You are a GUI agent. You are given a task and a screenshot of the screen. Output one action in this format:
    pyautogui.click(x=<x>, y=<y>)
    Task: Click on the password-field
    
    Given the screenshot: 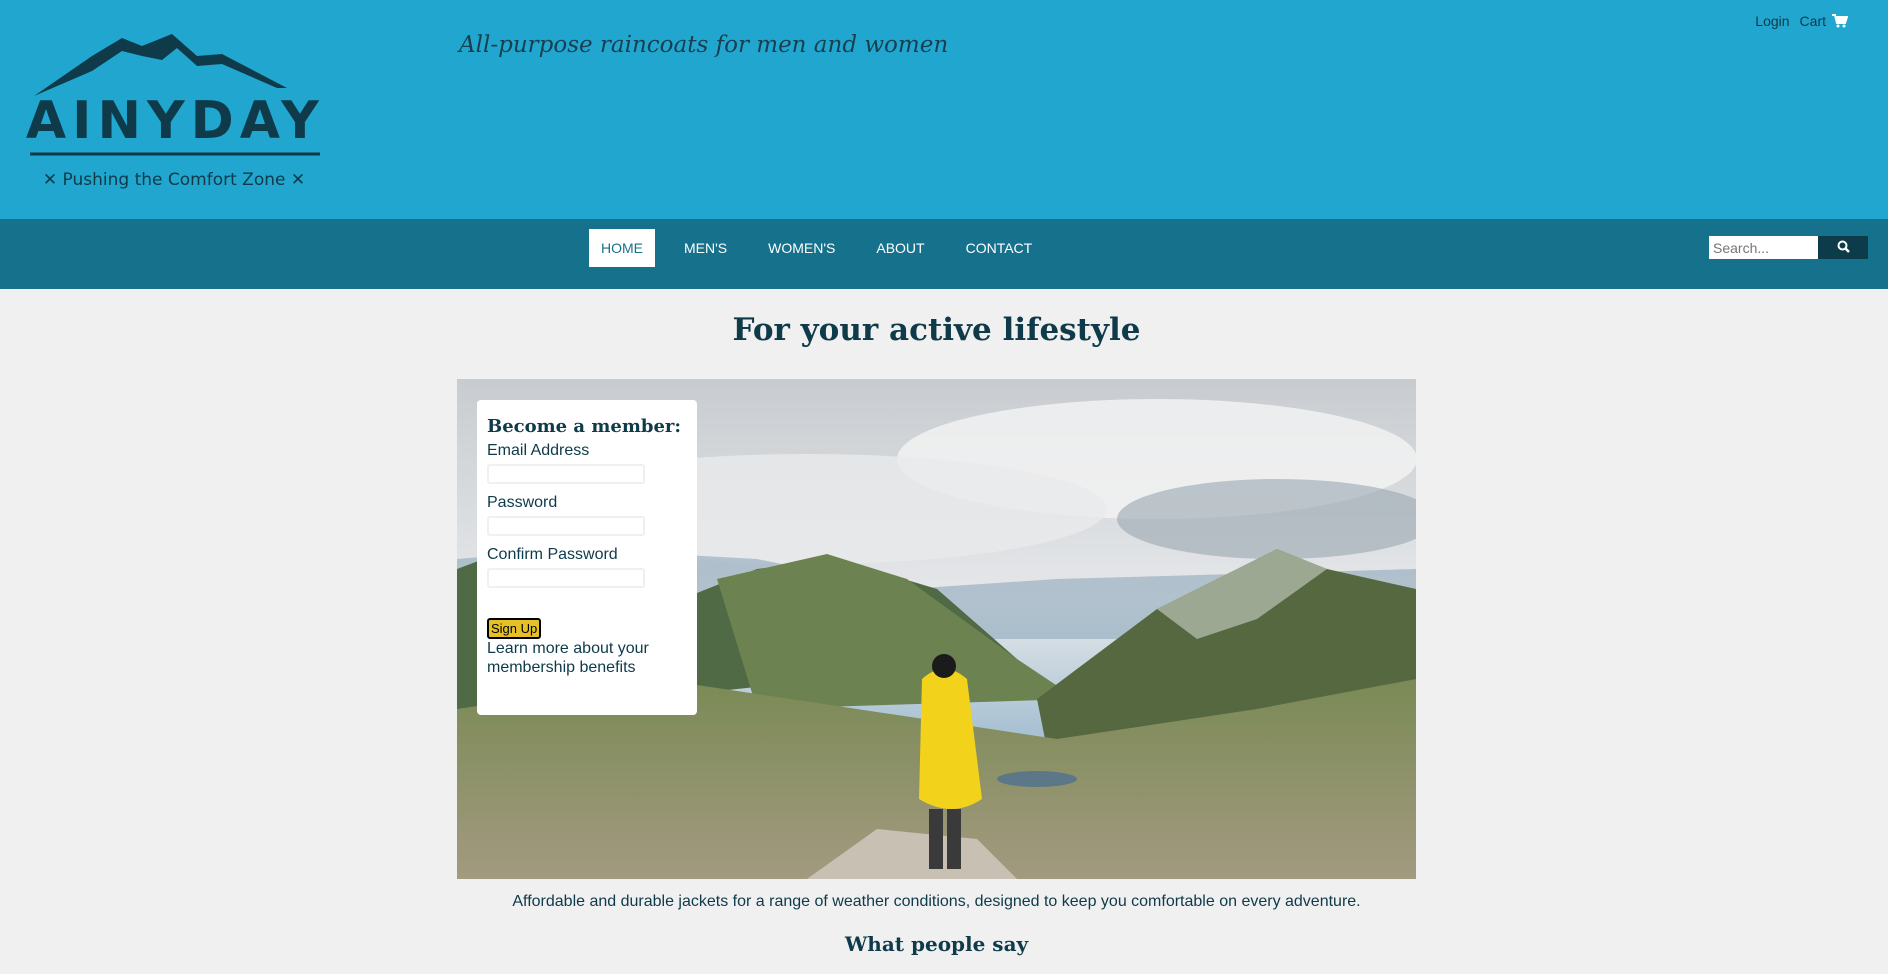 What is the action you would take?
    pyautogui.click(x=566, y=526)
    